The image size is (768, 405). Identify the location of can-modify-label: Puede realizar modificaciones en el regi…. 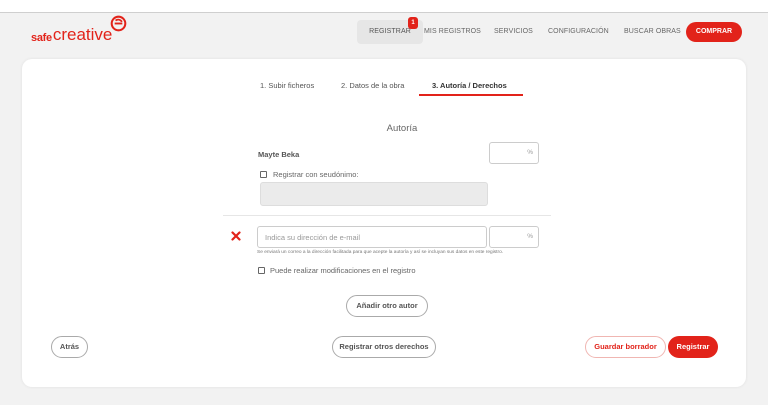
(343, 270).